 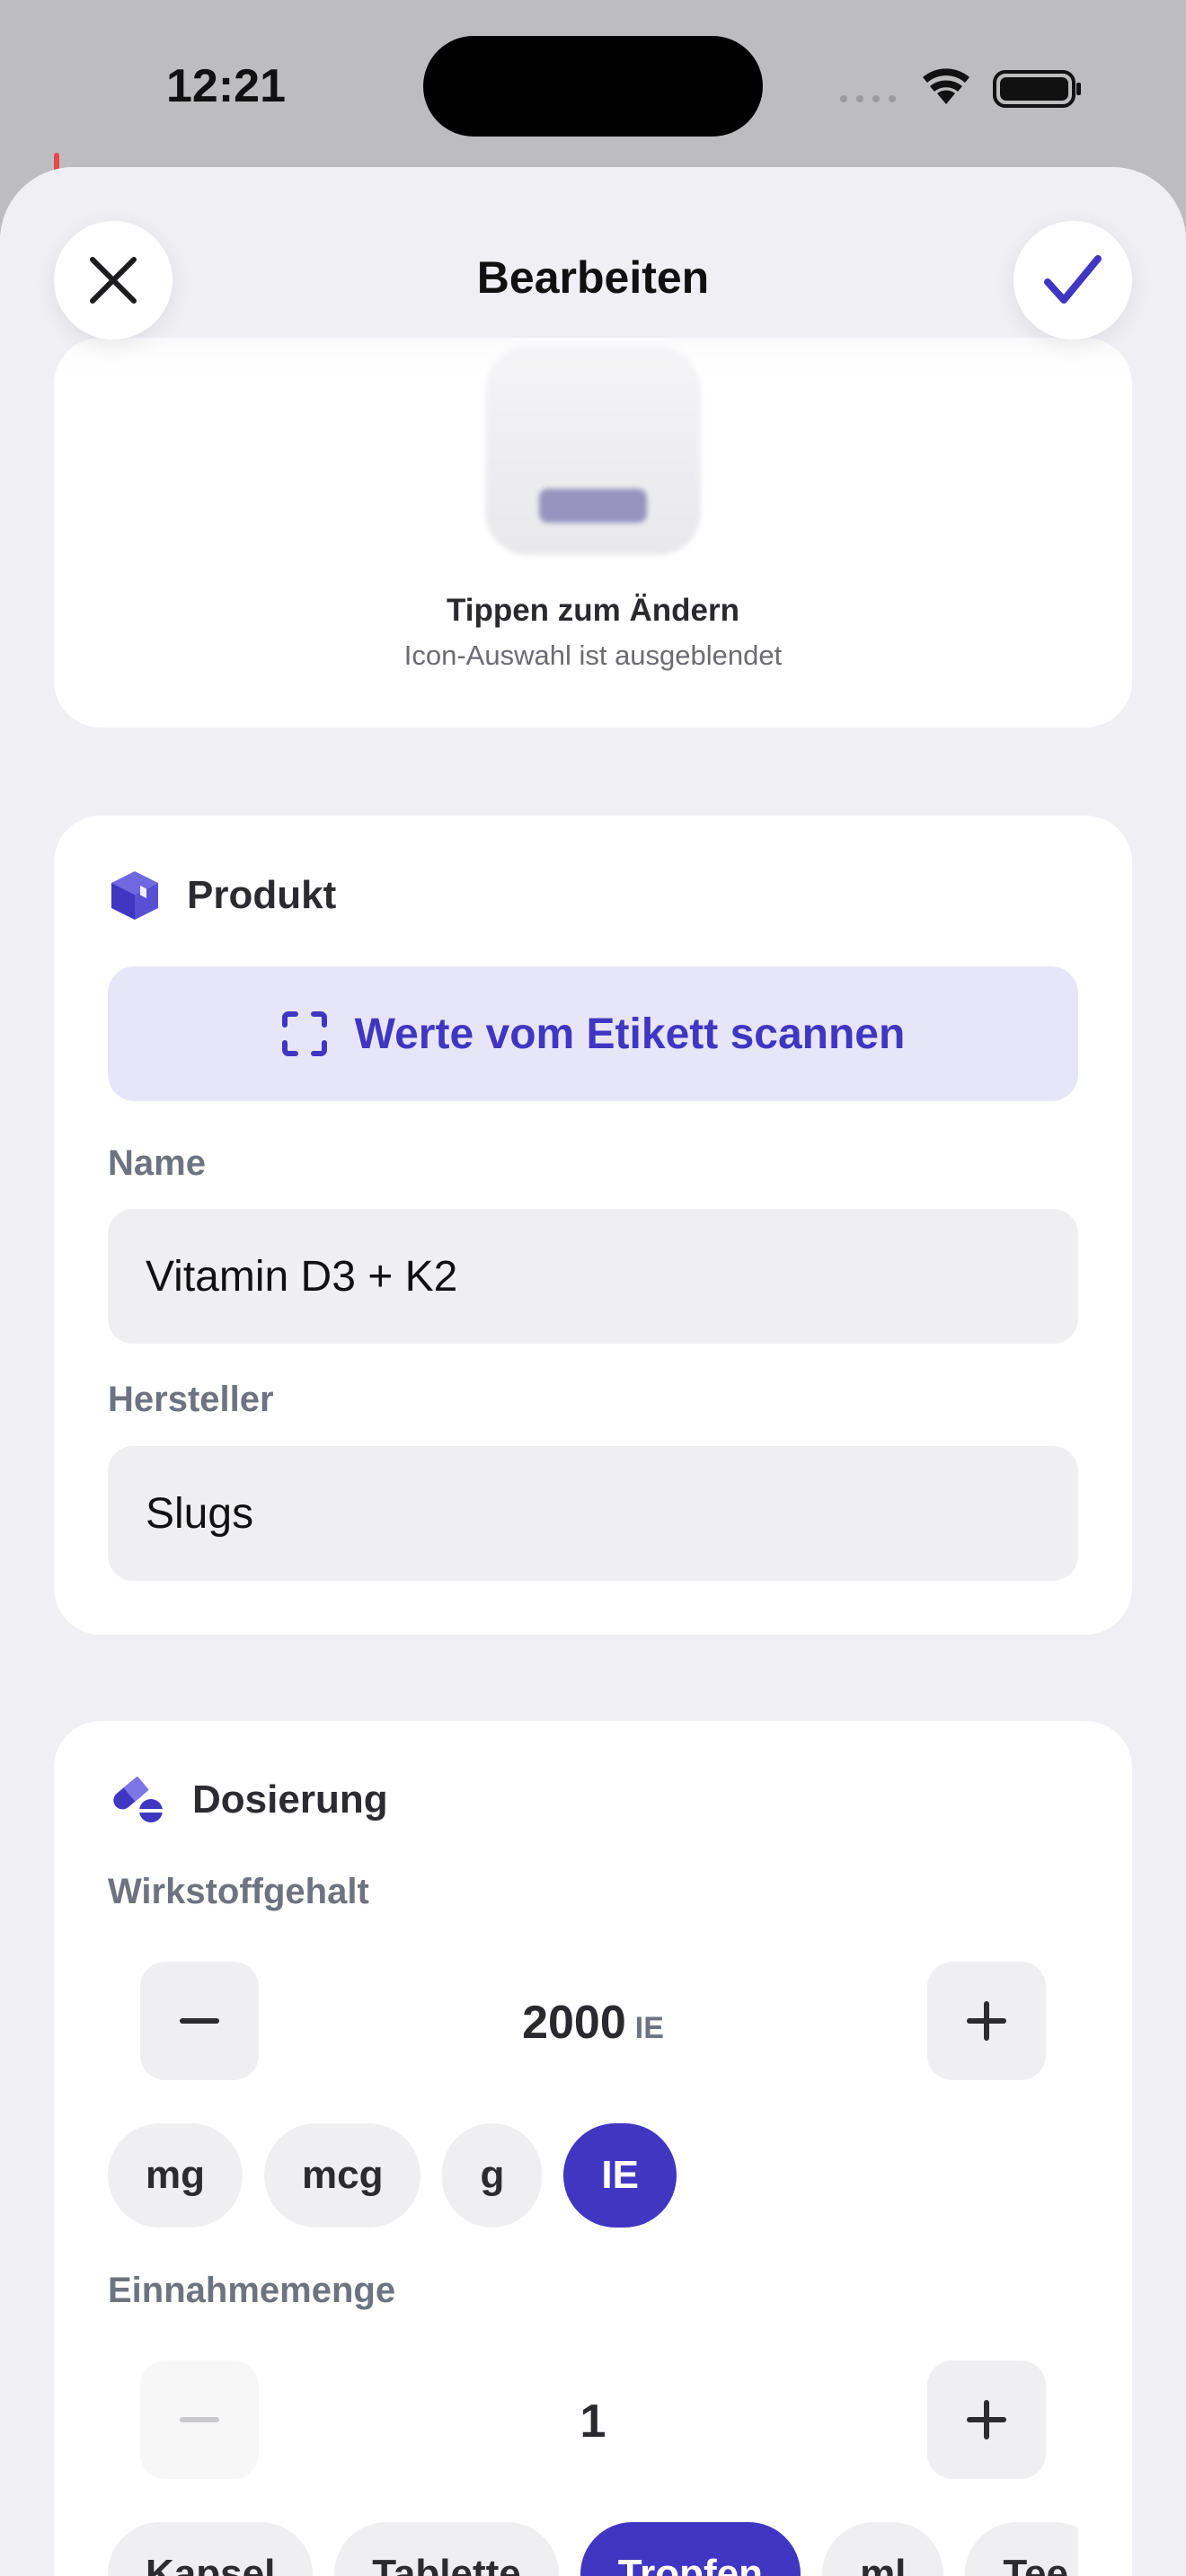 What do you see at coordinates (252, 2290) in the screenshot?
I see `amount-label: Einnahmemenge` at bounding box center [252, 2290].